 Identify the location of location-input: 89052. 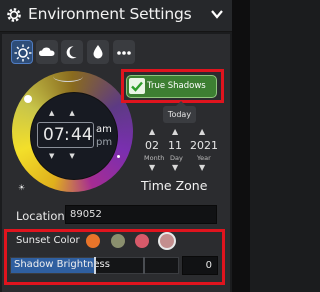
(141, 214).